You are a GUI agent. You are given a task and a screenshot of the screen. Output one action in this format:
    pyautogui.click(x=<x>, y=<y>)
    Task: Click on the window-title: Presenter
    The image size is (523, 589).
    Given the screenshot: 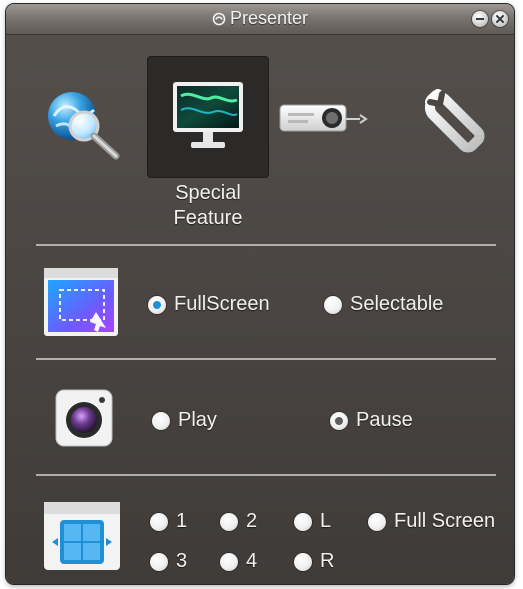 What is the action you would take?
    pyautogui.click(x=260, y=18)
    